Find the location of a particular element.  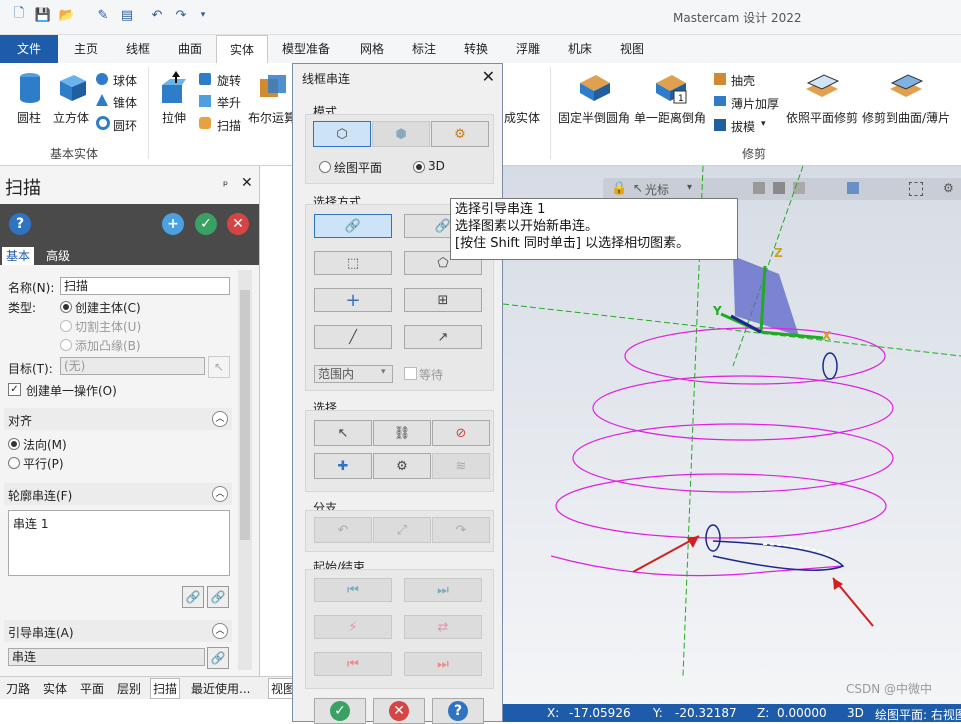

status-plane: 绘图平面: 右视图 is located at coordinates (918, 714).